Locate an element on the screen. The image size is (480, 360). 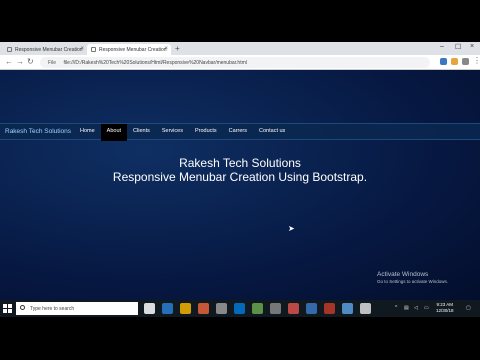
nav-item-services: Services is located at coordinates (172, 132).